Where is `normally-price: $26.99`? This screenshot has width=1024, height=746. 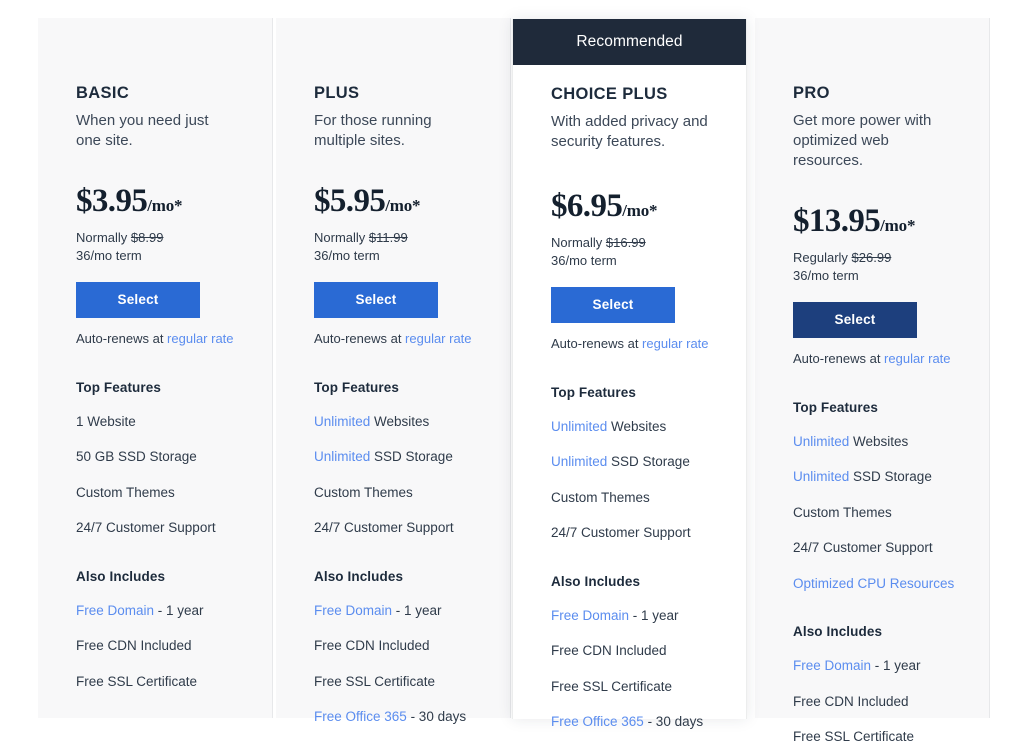 normally-price: $26.99 is located at coordinates (871, 257).